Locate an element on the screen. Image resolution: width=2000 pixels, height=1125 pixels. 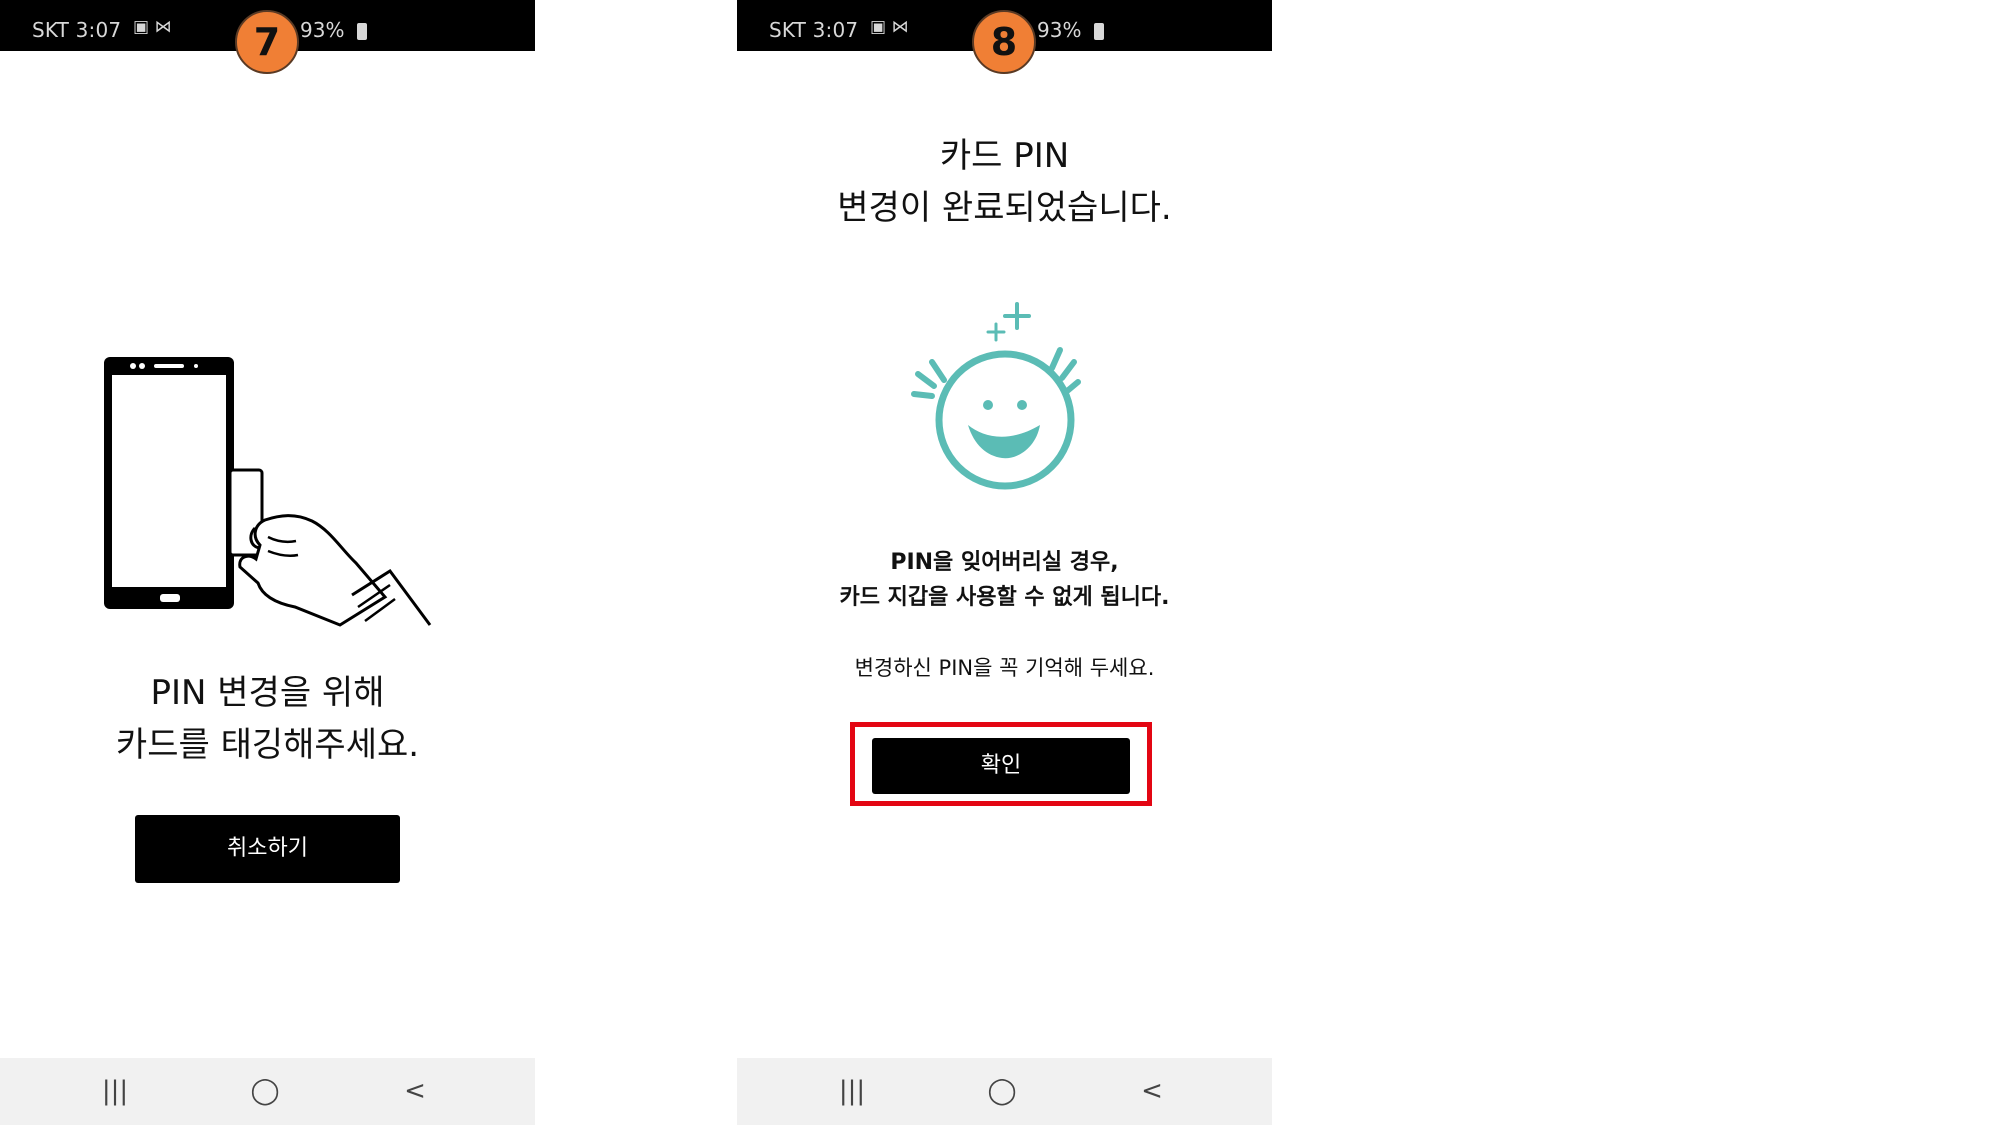
confirm-button: 확인 is located at coordinates (1001, 766).